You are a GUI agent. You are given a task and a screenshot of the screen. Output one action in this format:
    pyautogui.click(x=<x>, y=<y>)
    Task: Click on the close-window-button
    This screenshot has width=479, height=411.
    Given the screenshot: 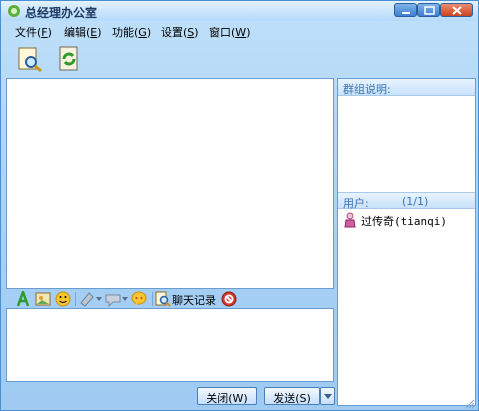 What is the action you would take?
    pyautogui.click(x=456, y=10)
    